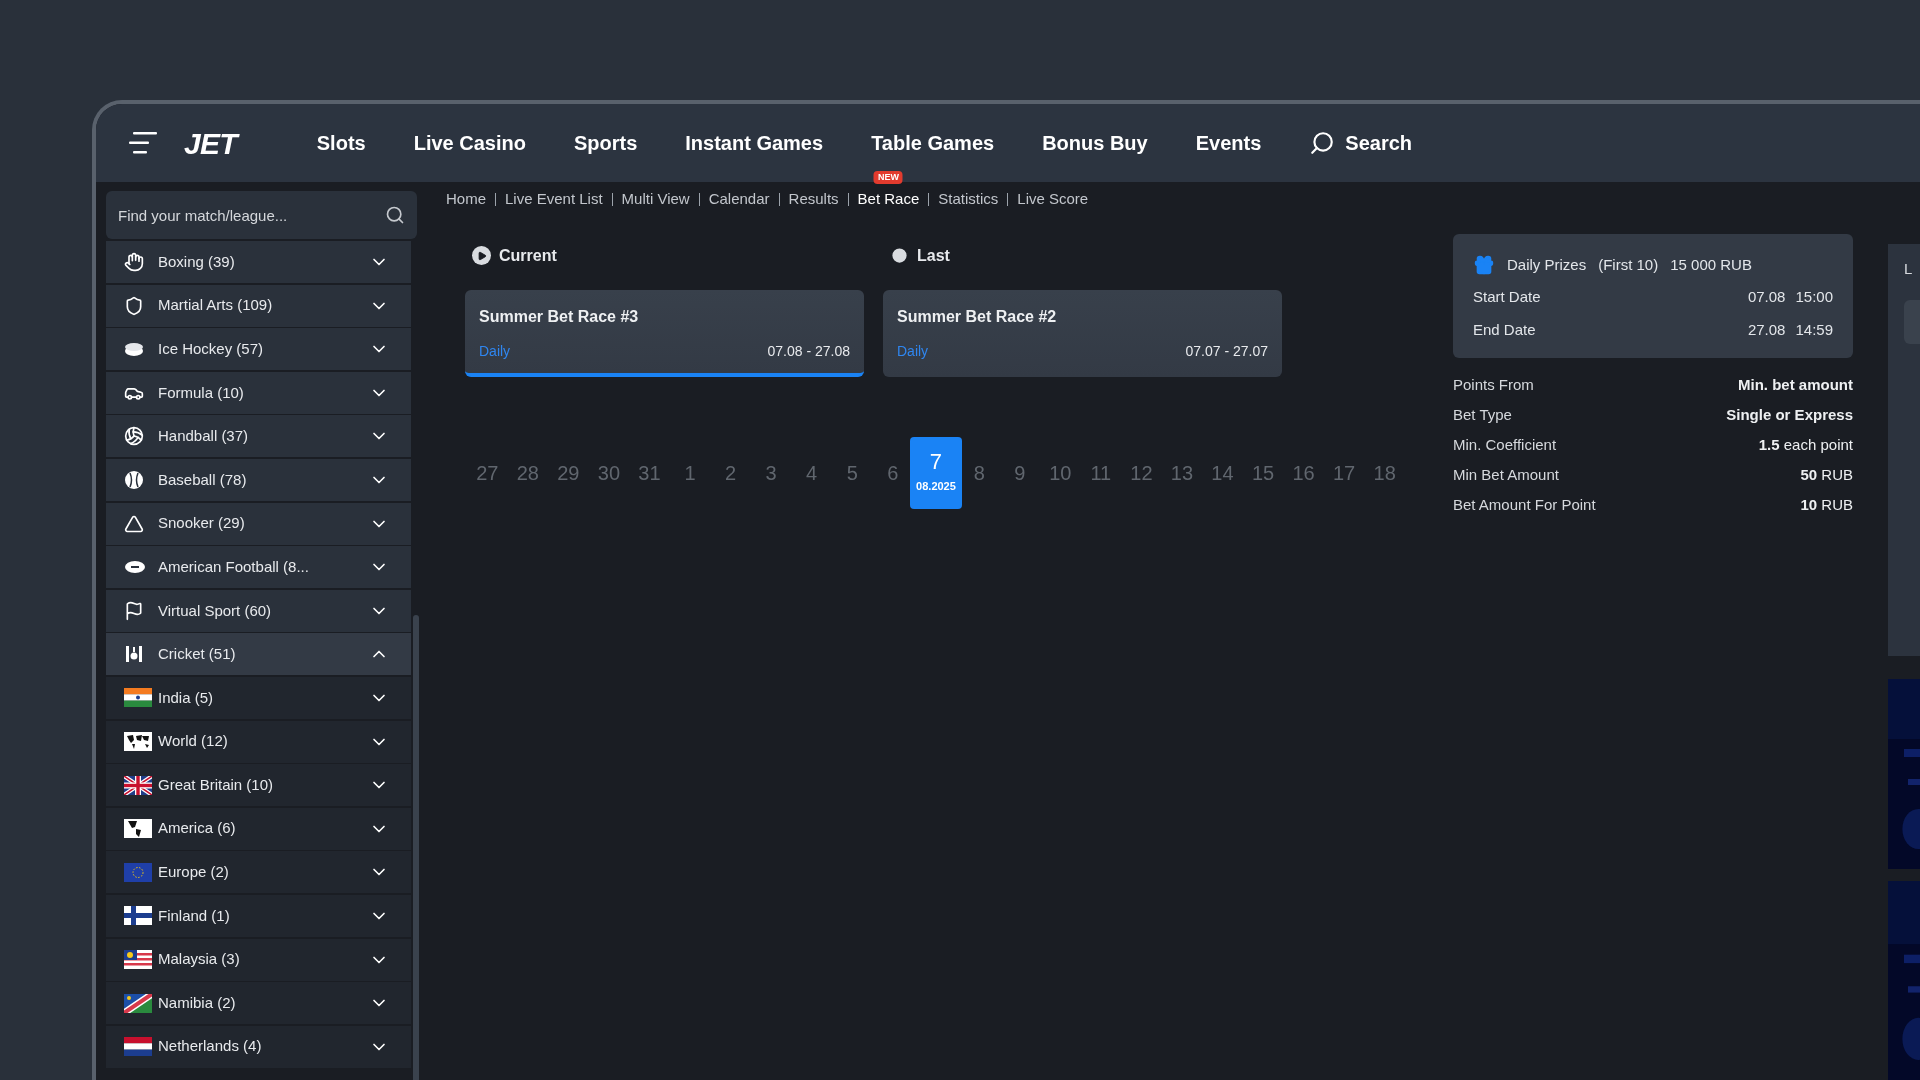 This screenshot has height=1080, width=1920. Describe the element at coordinates (977, 316) in the screenshot. I see `race-title: Summer Bet Race #2` at that location.